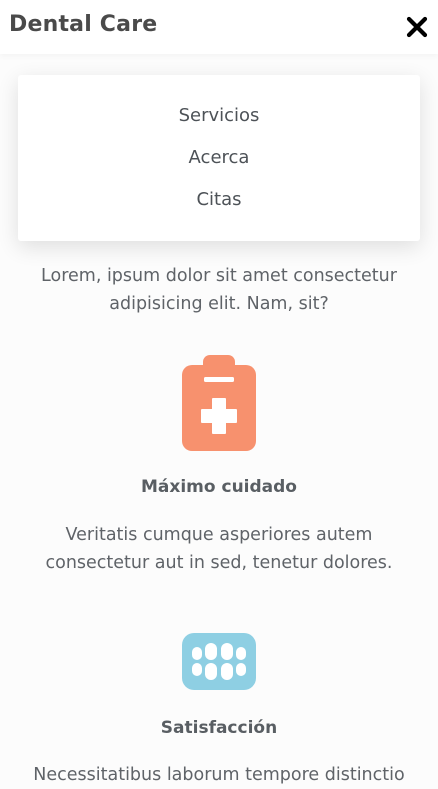 The image size is (438, 789). What do you see at coordinates (219, 27) in the screenshot?
I see `top-navbar: Dental Care` at bounding box center [219, 27].